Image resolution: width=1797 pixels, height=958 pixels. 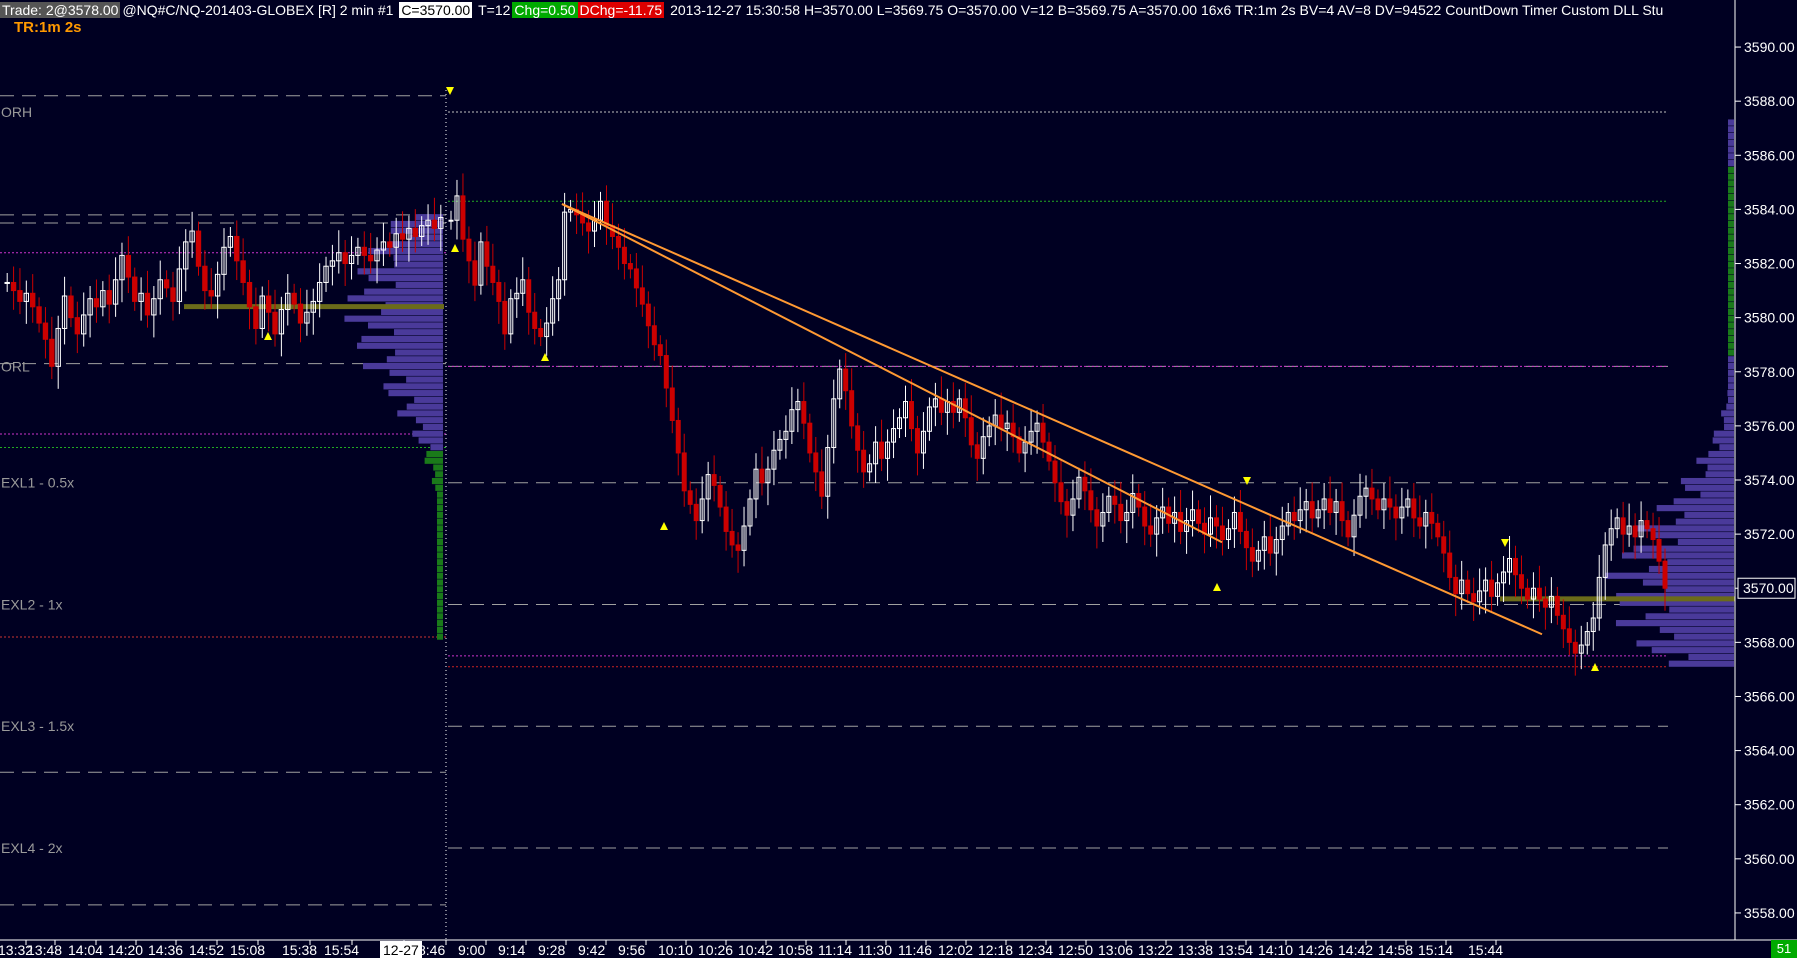 What do you see at coordinates (1115, 950) in the screenshot?
I see `time-tick-label: 13:06` at bounding box center [1115, 950].